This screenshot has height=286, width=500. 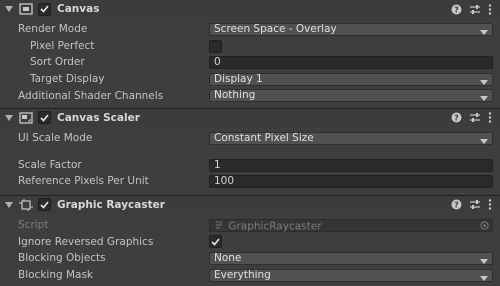 What do you see at coordinates (351, 63) in the screenshot?
I see `sort-order-field: 0` at bounding box center [351, 63].